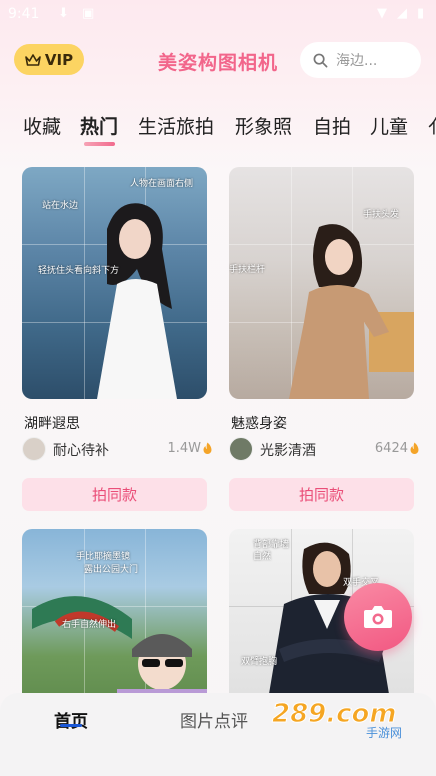  Describe the element at coordinates (79, 271) in the screenshot. I see `pose-hint: 轻抚住头看向斜下方` at that location.